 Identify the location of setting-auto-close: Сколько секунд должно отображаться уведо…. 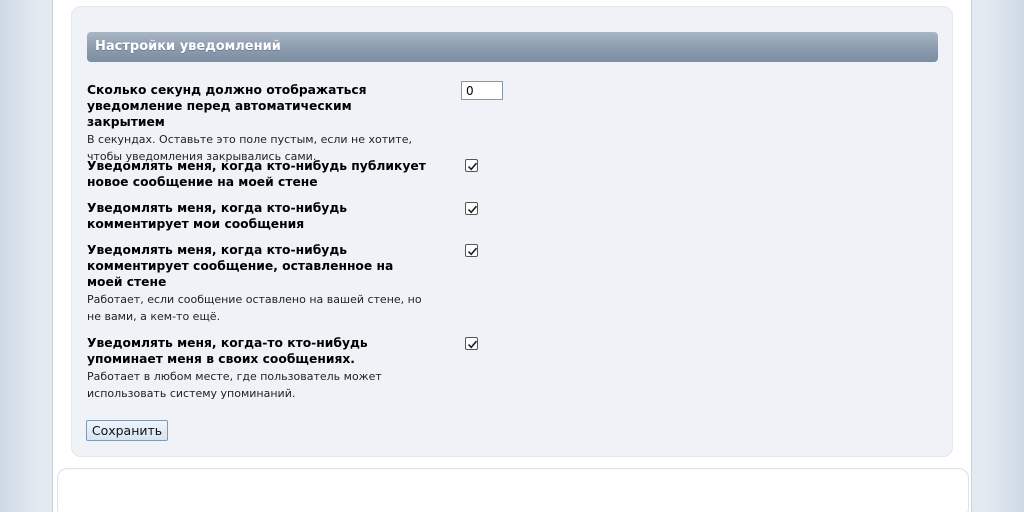
(259, 123).